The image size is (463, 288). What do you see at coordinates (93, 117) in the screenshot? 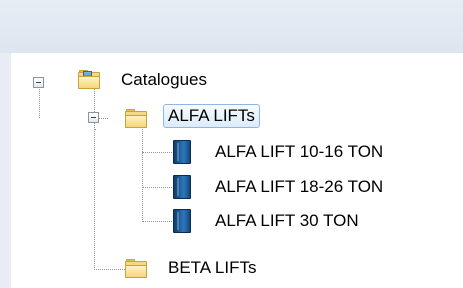
I see `collapse-toggle-alfa-lifts` at bounding box center [93, 117].